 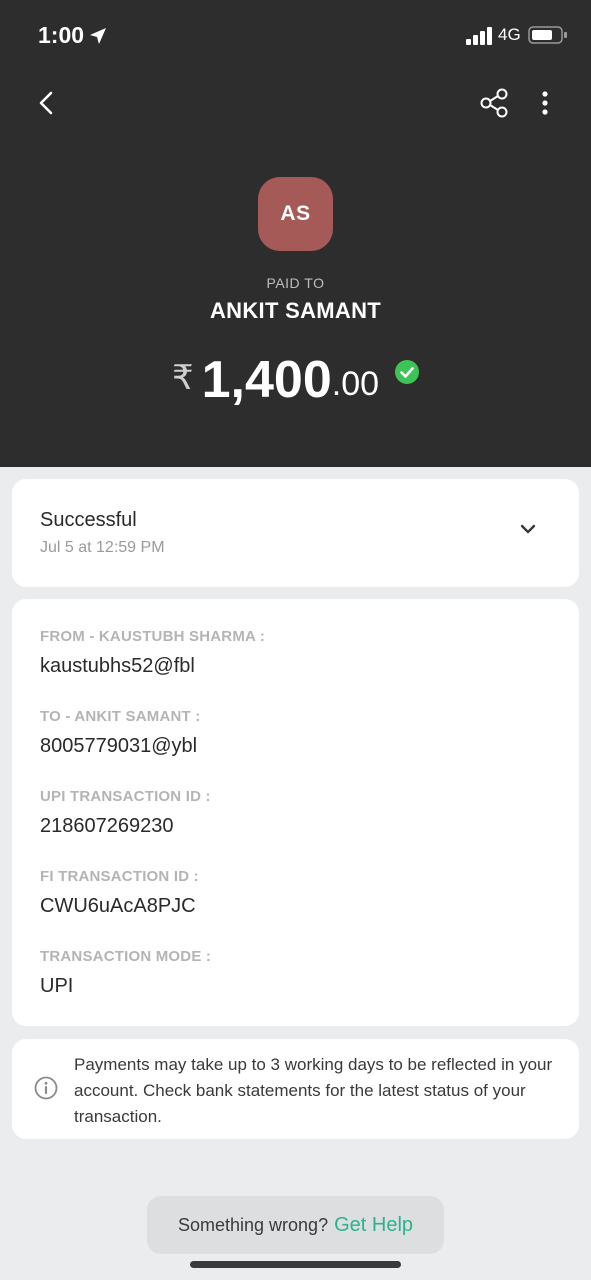 I want to click on back-icon, so click(x=47, y=103).